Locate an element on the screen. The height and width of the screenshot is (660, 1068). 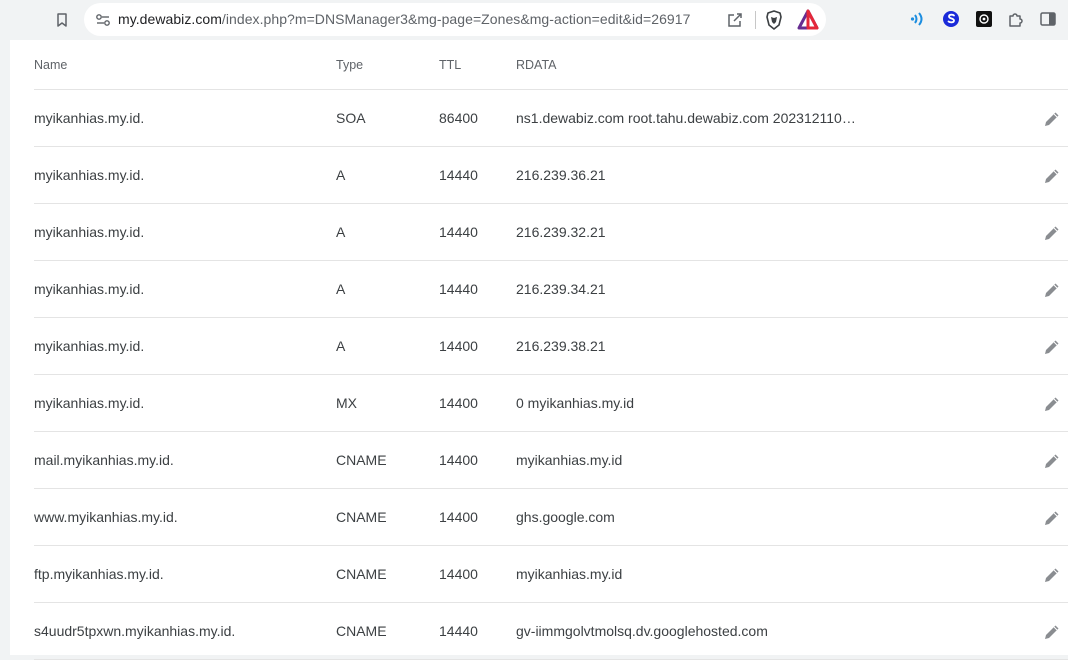
record-rdata: 216.239.32.21 is located at coordinates (561, 232).